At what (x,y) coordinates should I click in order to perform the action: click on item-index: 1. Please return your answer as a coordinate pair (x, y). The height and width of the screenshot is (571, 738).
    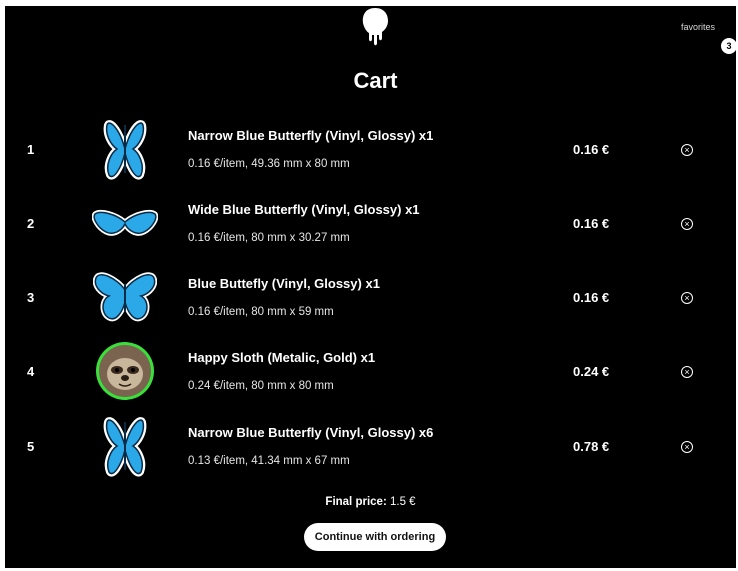
    Looking at the image, I should click on (31, 149).